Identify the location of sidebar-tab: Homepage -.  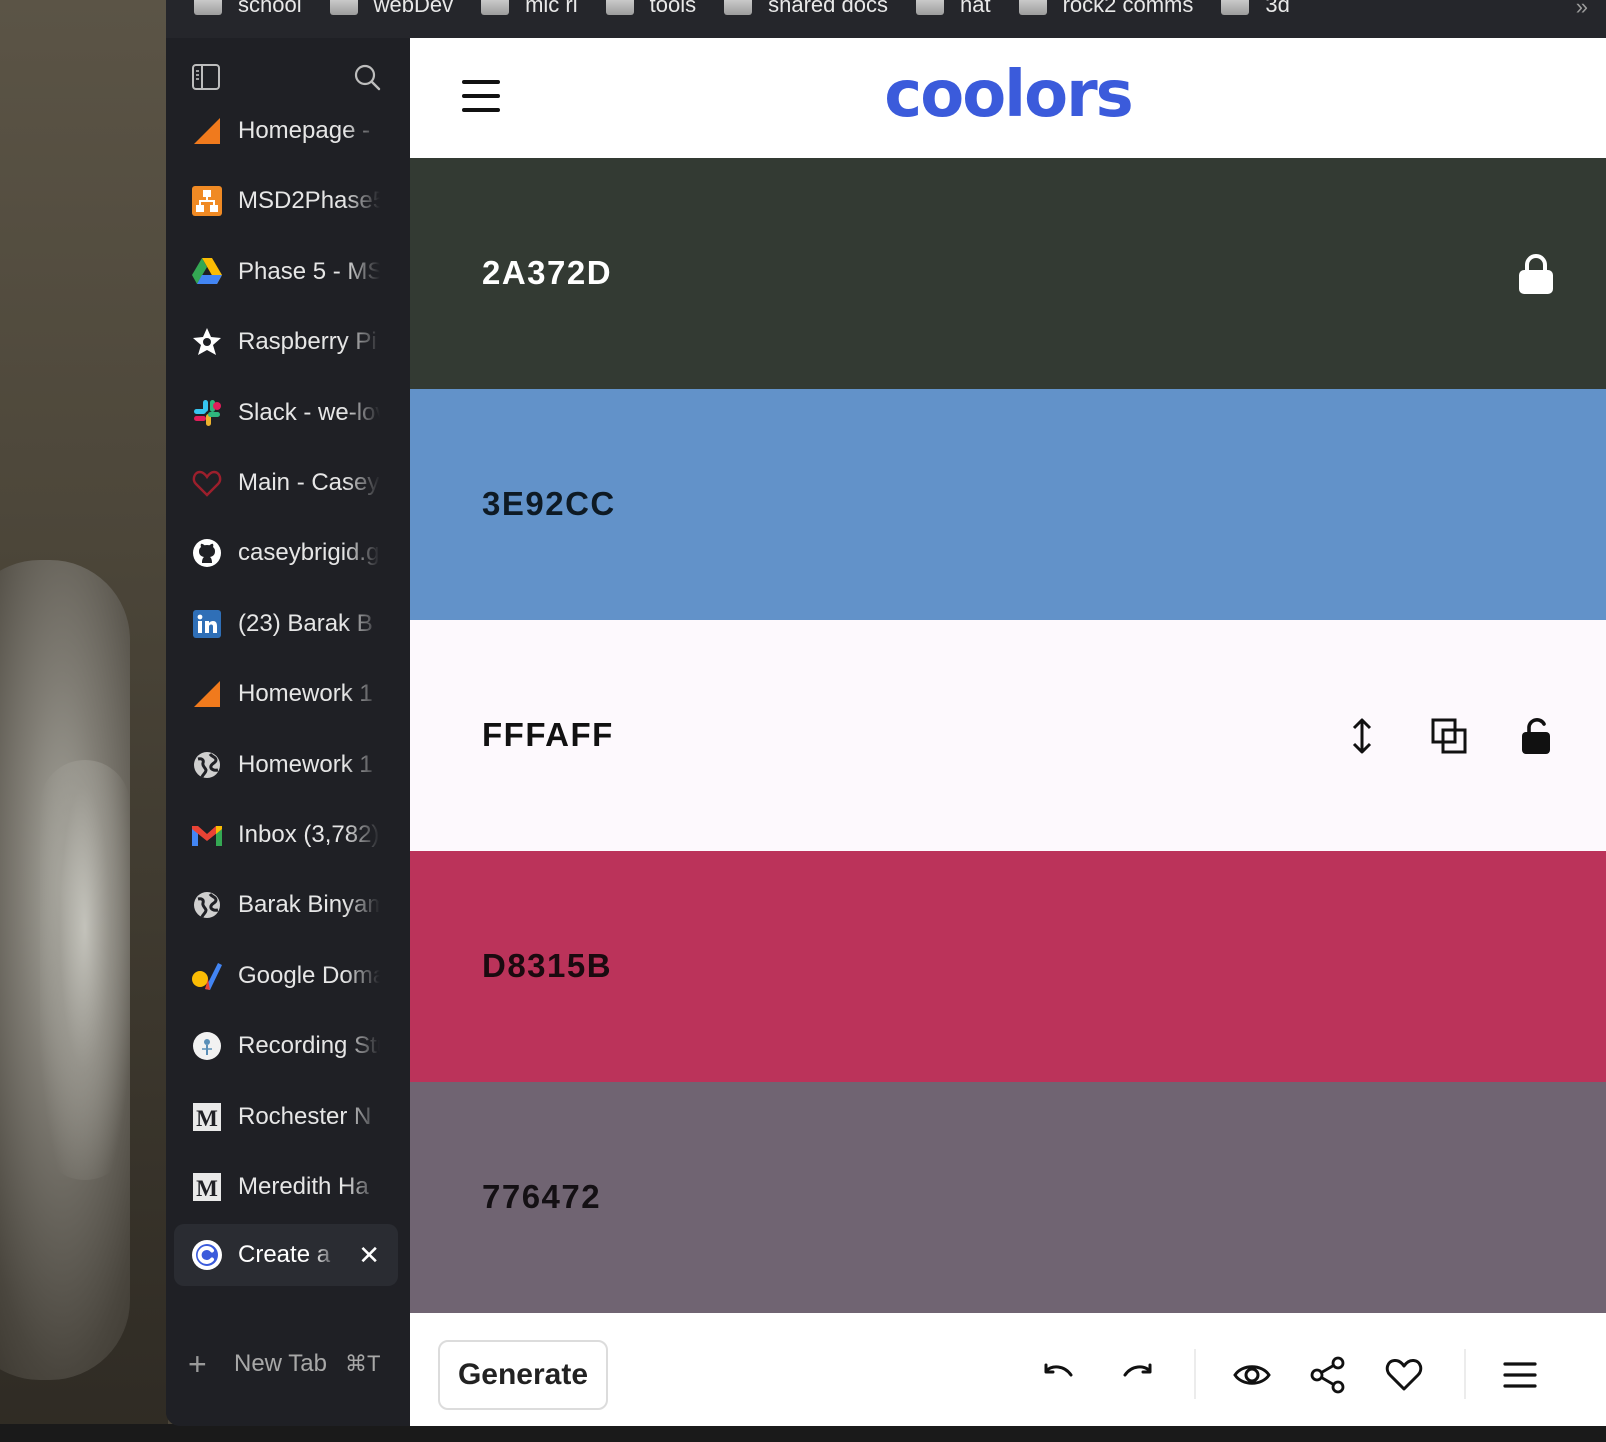
(286, 131).